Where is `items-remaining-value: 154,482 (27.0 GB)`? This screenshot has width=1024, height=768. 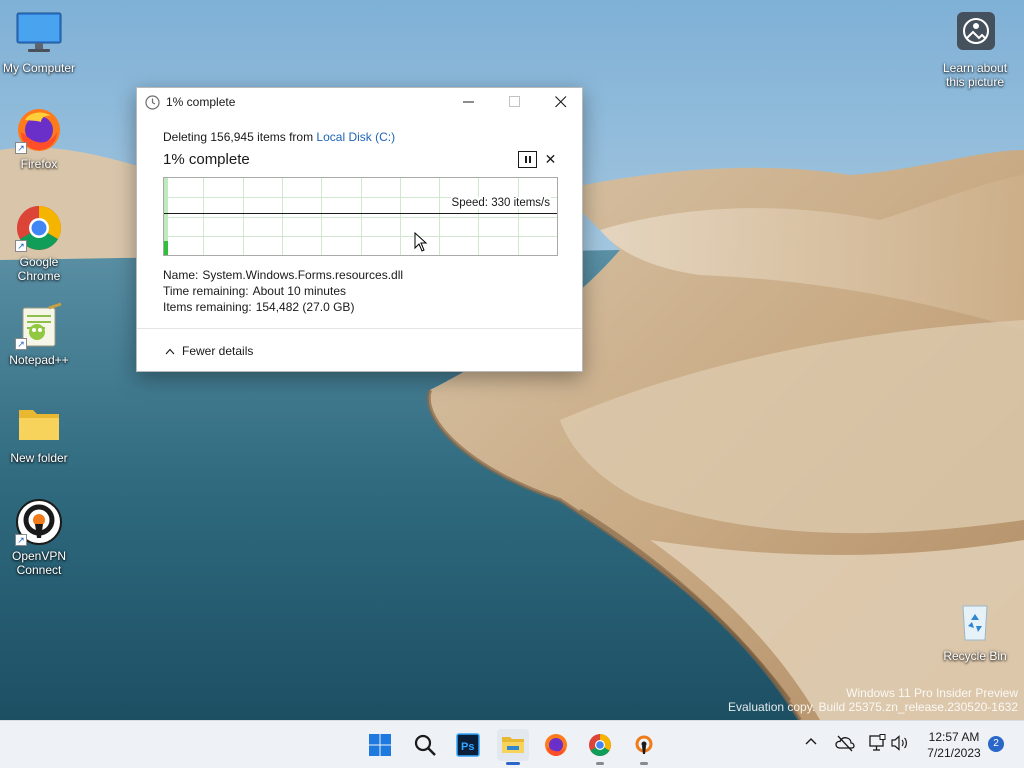
items-remaining-value: 154,482 (27.0 GB) is located at coordinates (305, 307).